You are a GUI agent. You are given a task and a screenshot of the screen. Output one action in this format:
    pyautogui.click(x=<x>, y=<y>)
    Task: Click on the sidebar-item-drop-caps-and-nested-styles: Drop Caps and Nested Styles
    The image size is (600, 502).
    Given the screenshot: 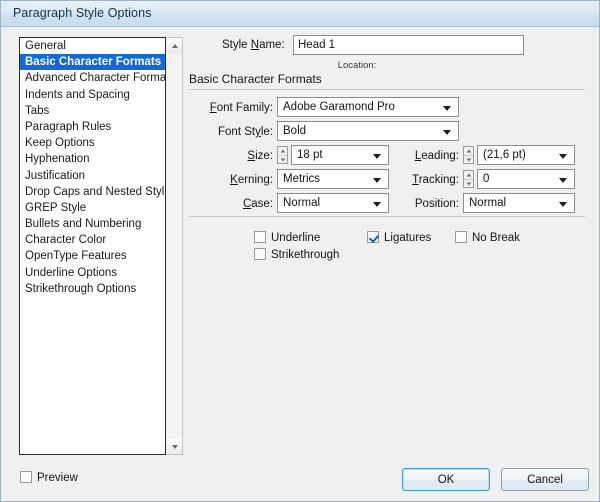 What is the action you would take?
    pyautogui.click(x=92, y=192)
    